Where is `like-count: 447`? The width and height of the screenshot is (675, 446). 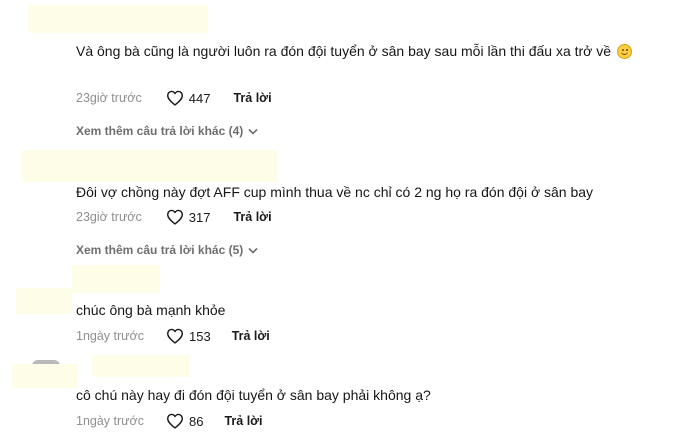
like-count: 447 is located at coordinates (199, 98).